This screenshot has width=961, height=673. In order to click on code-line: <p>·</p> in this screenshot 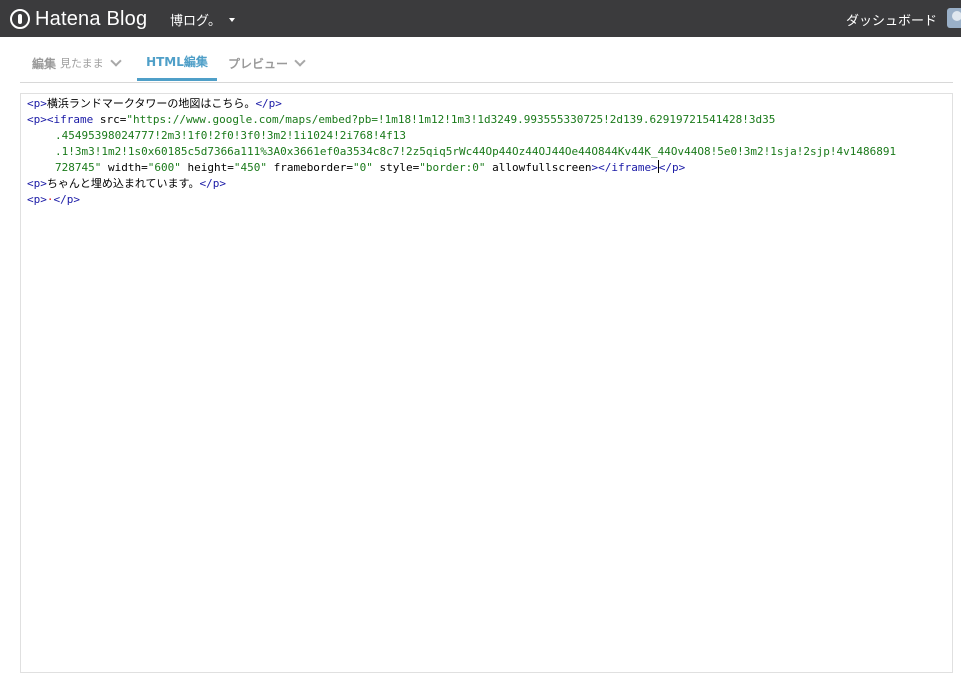, I will do `click(487, 200)`.